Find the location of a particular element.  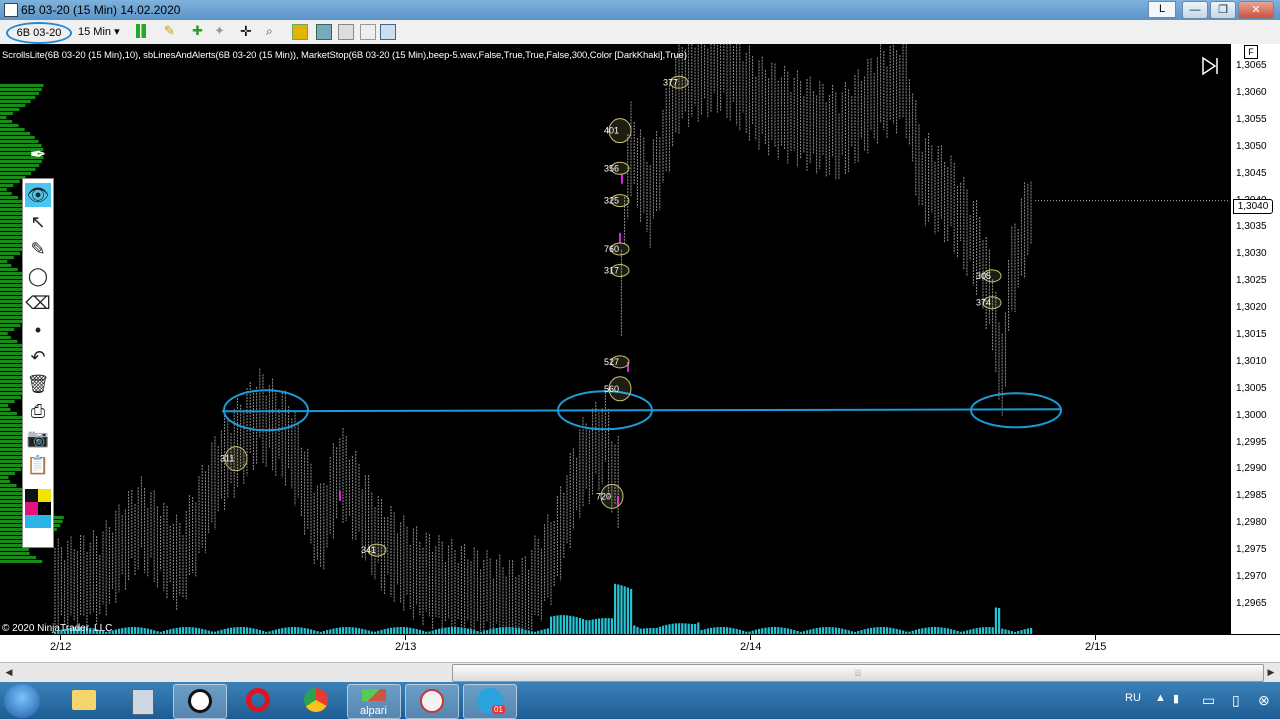

template-icon is located at coordinates (368, 32).